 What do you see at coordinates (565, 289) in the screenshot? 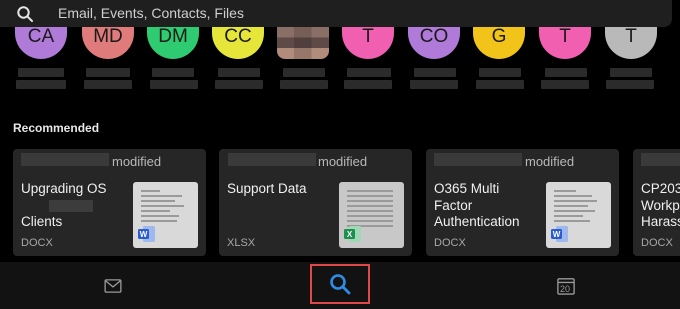
I see `calendar-day: 20` at bounding box center [565, 289].